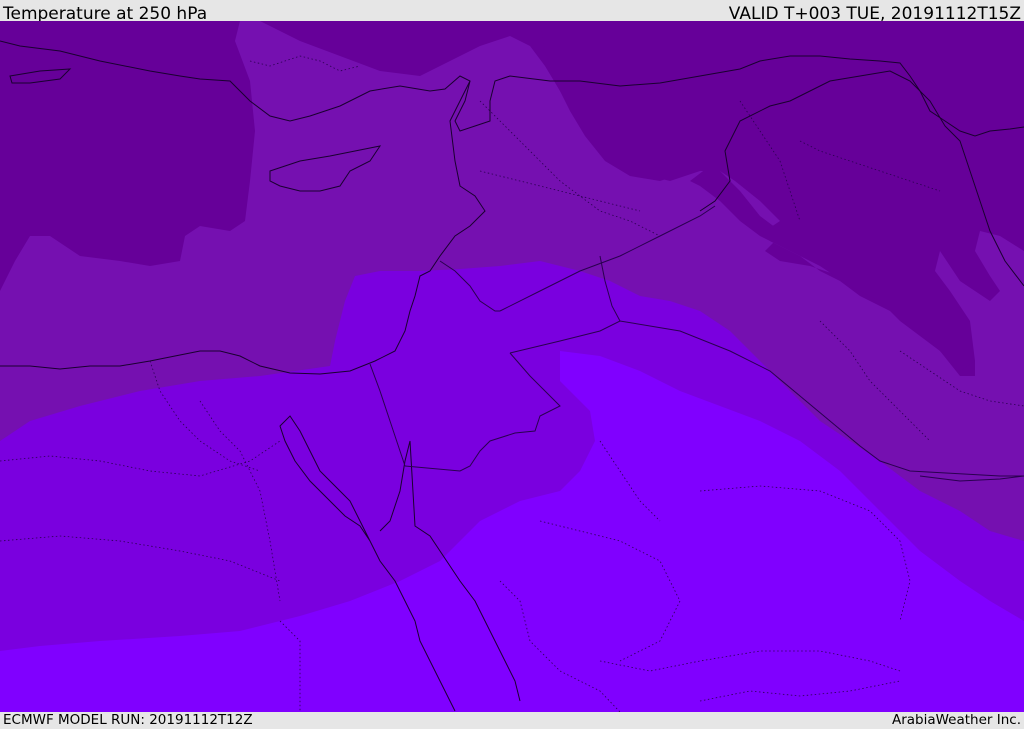 Image resolution: width=1024 pixels, height=729 pixels. I want to click on model-run-info: ECMWF MODEL RUN: 20191112T12Z, so click(128, 720).